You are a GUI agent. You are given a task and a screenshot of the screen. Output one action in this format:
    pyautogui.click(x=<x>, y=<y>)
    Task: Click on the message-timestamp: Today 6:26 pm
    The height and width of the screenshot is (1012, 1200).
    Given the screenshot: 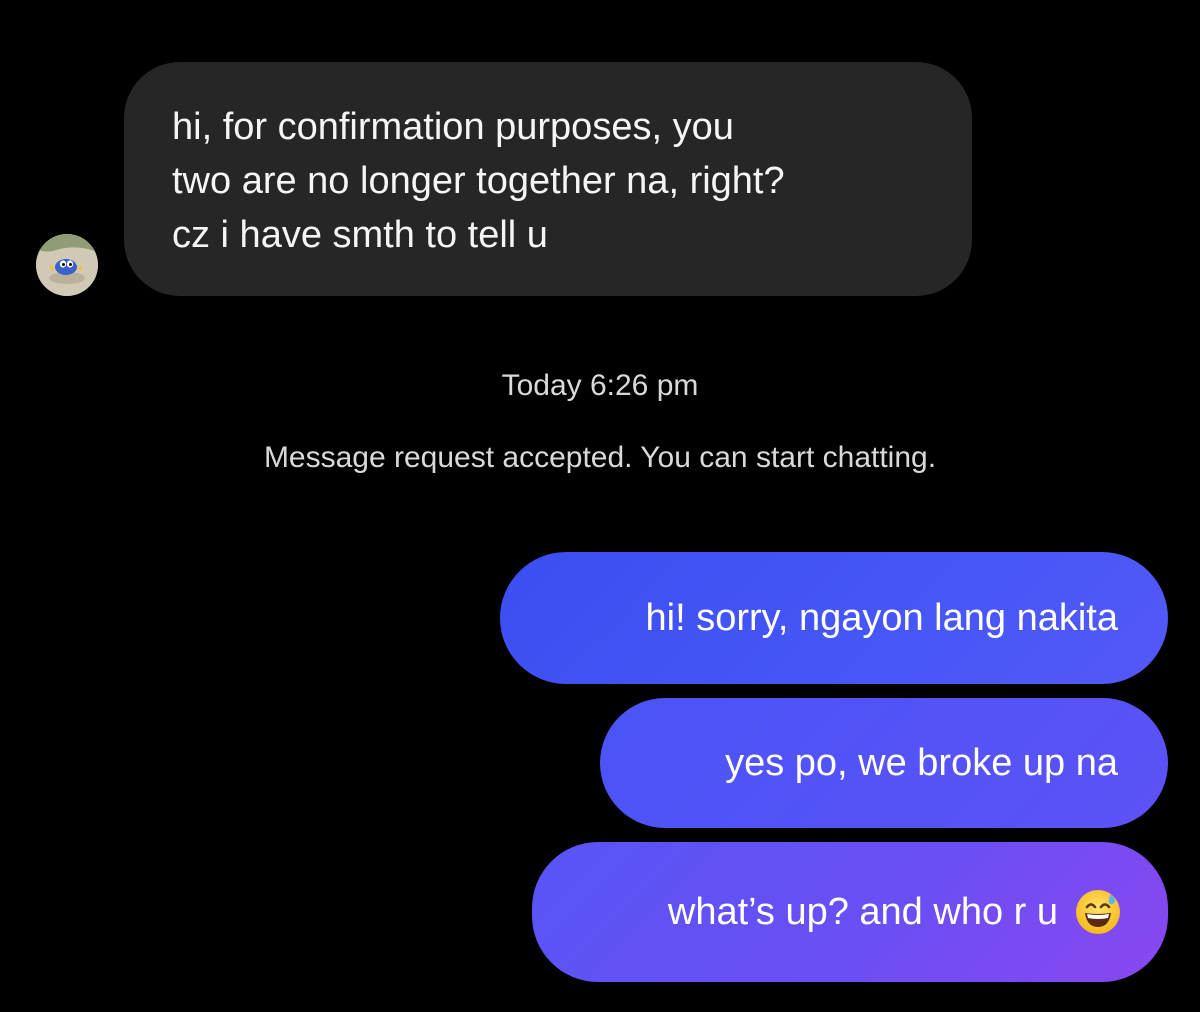 What is the action you would take?
    pyautogui.click(x=600, y=385)
    